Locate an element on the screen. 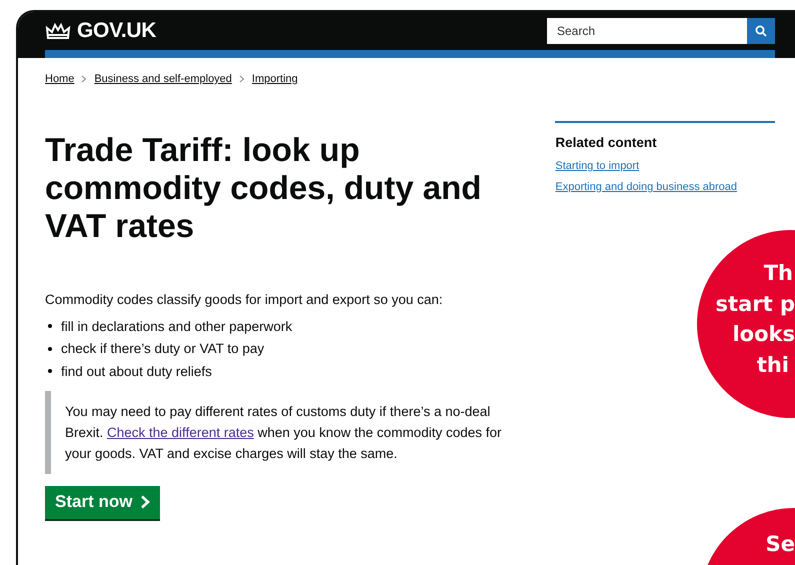 The width and height of the screenshot is (795, 565). crown-icon is located at coordinates (58, 31).